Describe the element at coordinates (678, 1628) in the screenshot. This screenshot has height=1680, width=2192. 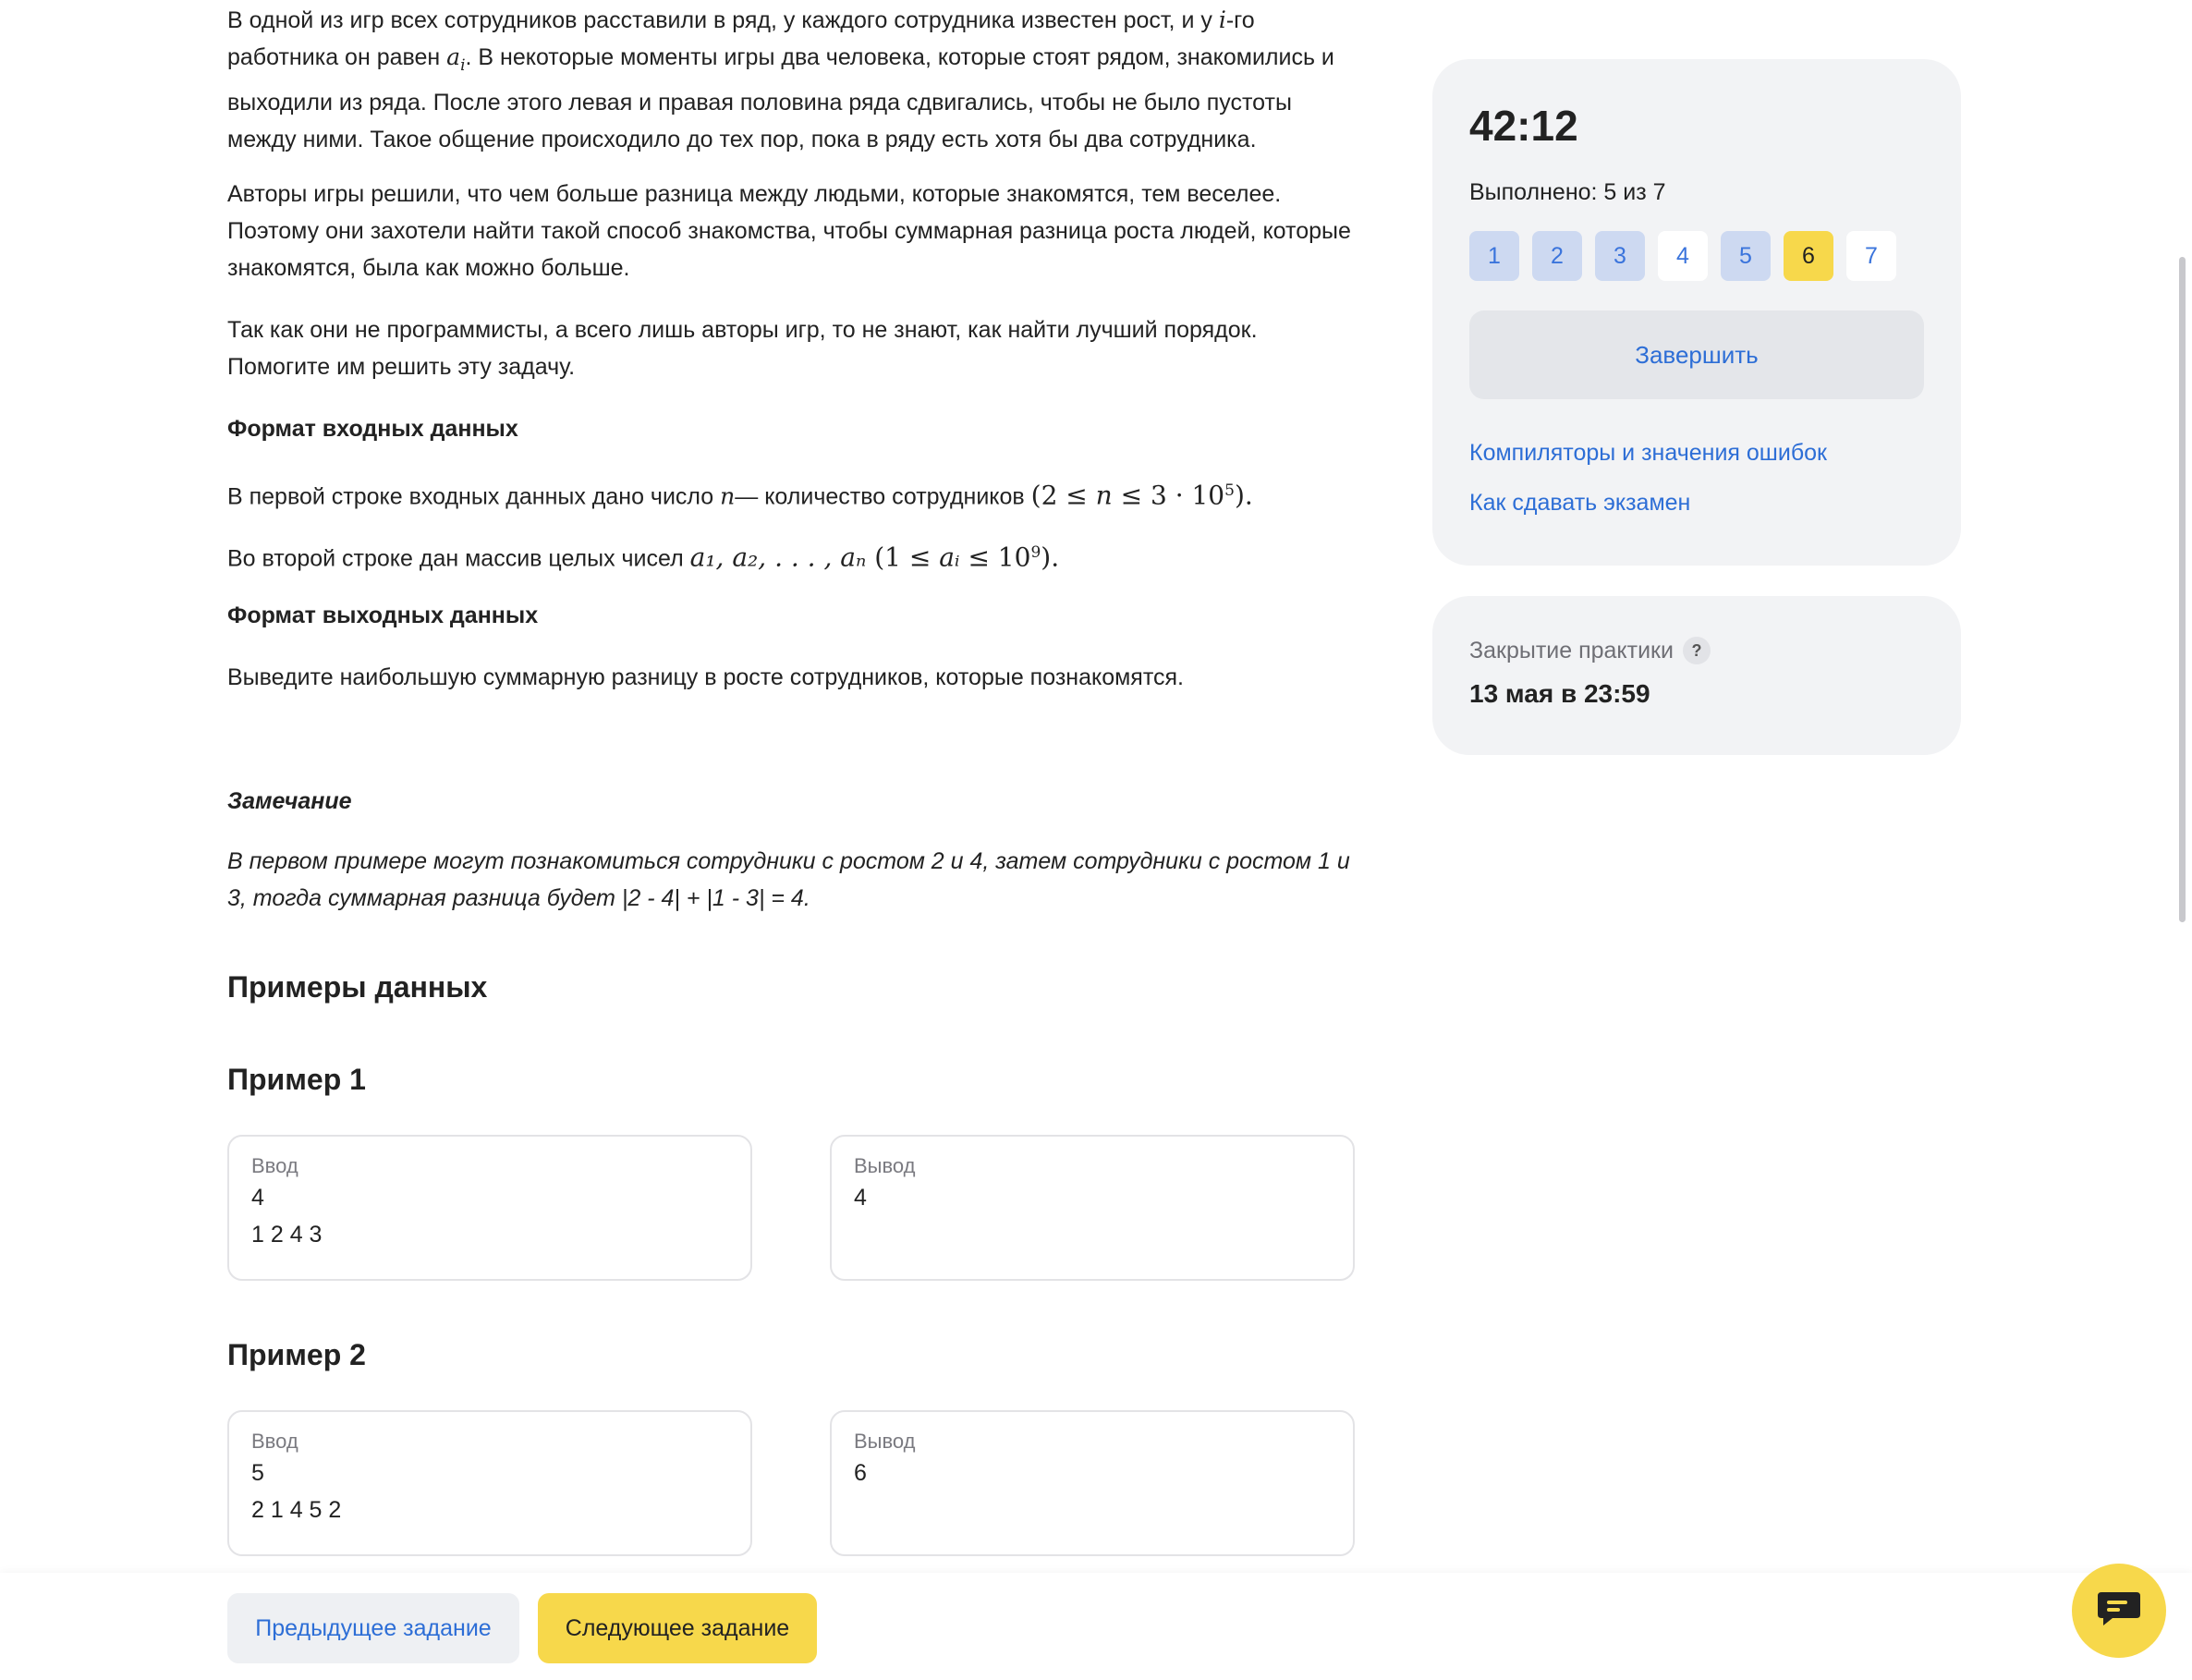
I see `next-task-button: Следующее задание` at that location.